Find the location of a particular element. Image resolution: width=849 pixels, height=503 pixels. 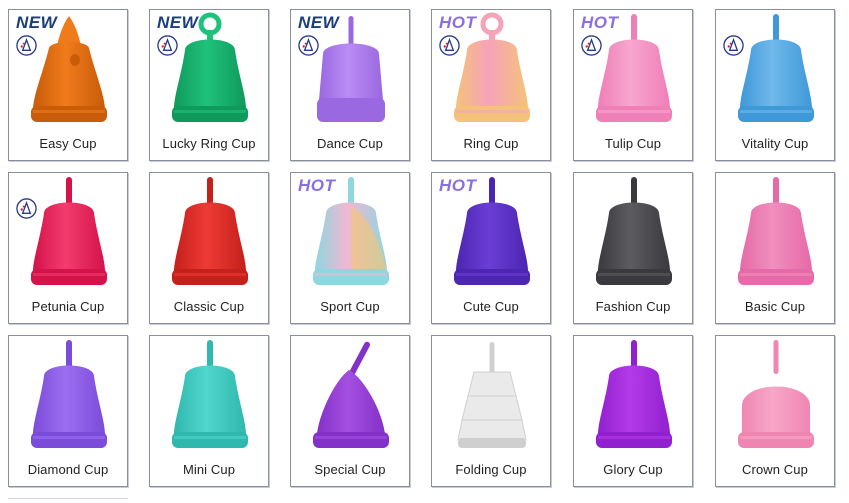

product-card: Fashion Cup is located at coordinates (633, 248).